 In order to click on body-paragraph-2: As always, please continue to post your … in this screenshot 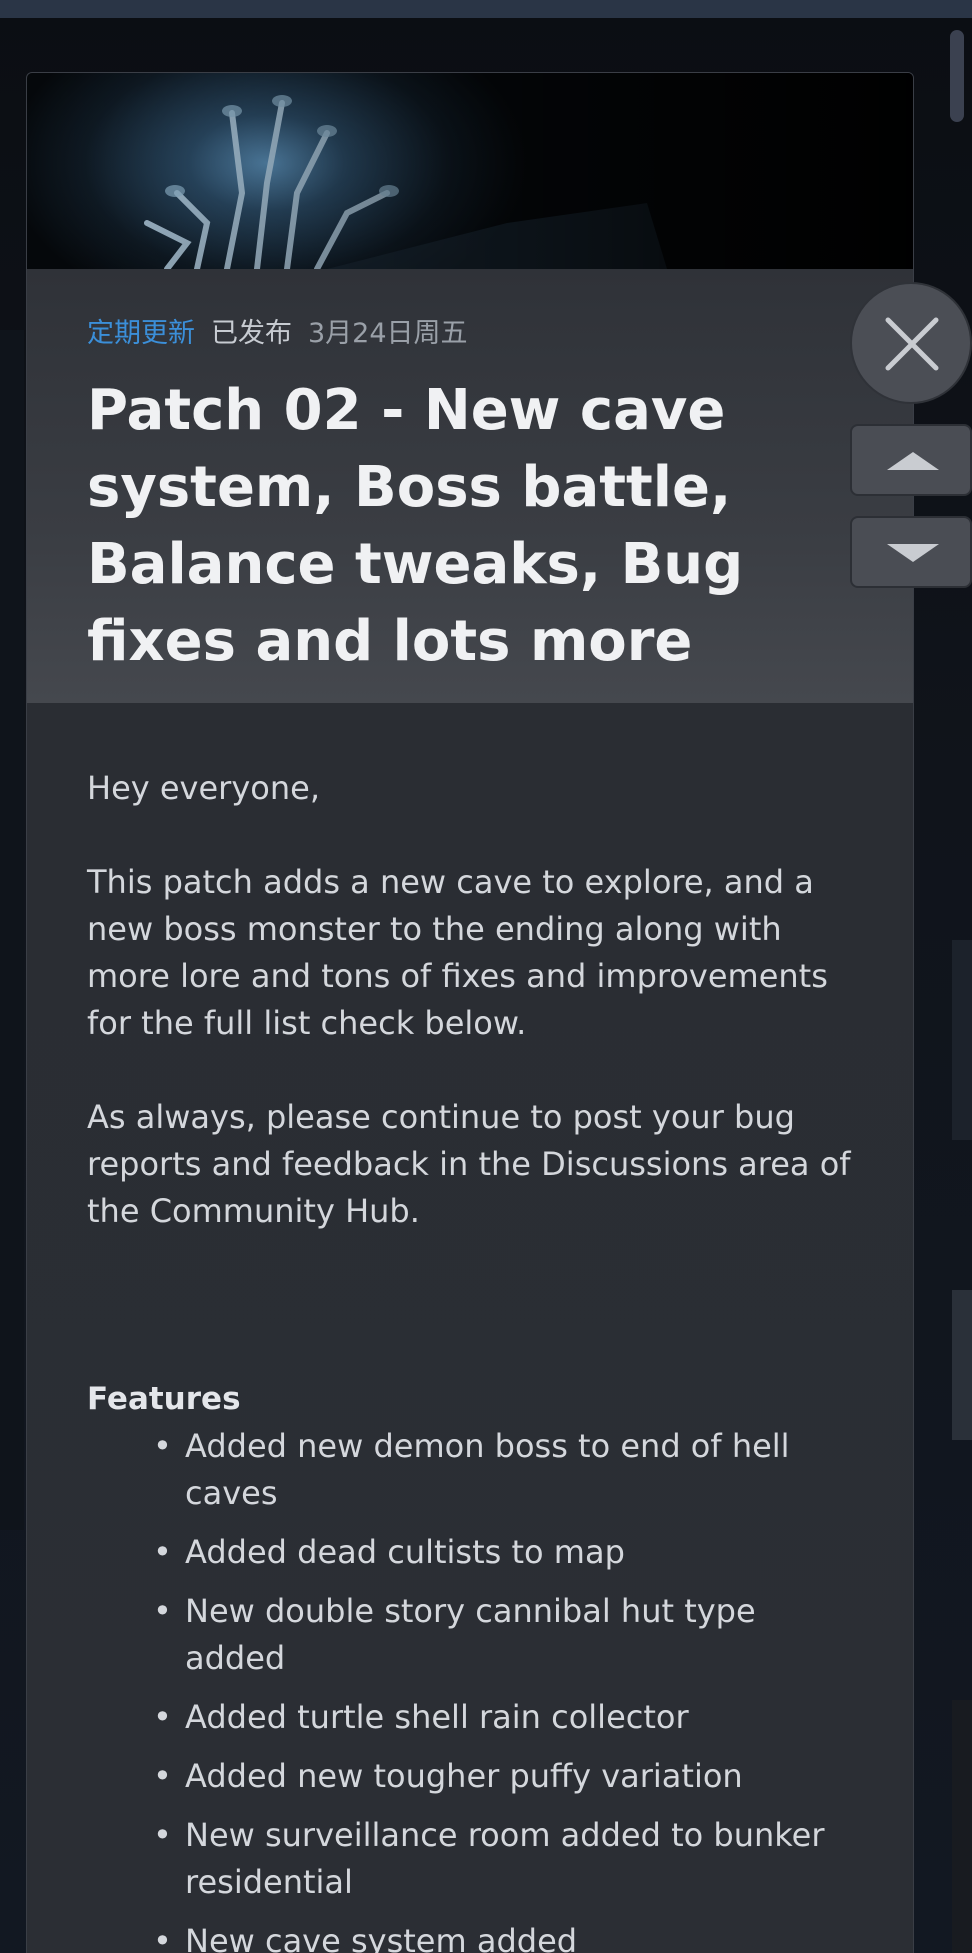, I will do `click(469, 1164)`.